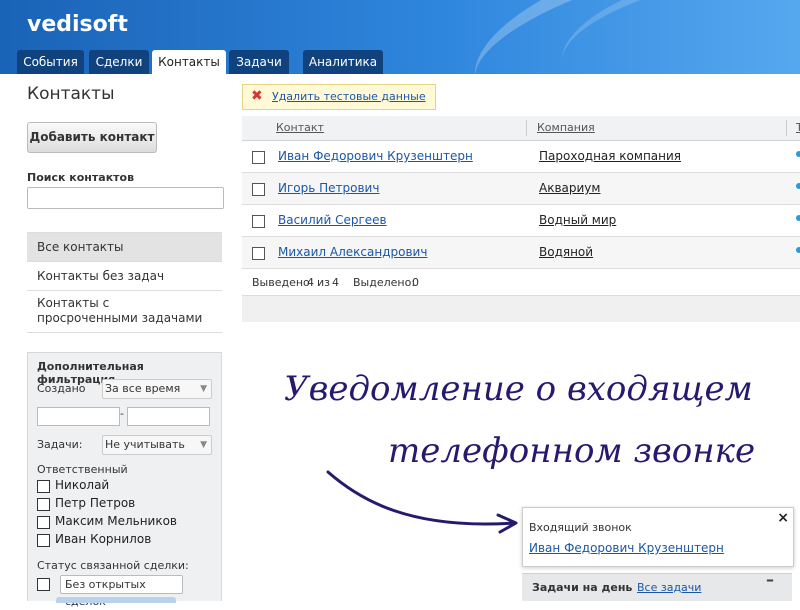 This screenshot has width=800, height=610. I want to click on shown-label: Выведено, so click(281, 282).